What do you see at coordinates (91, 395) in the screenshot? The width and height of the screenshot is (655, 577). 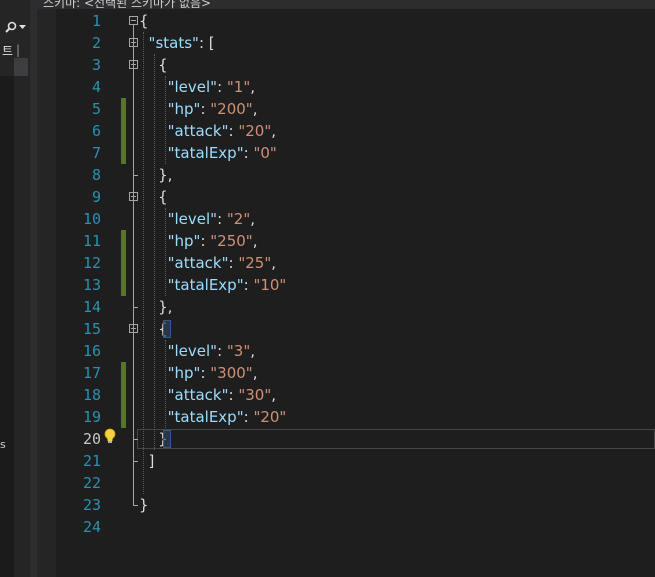 I see `line-number: 18` at bounding box center [91, 395].